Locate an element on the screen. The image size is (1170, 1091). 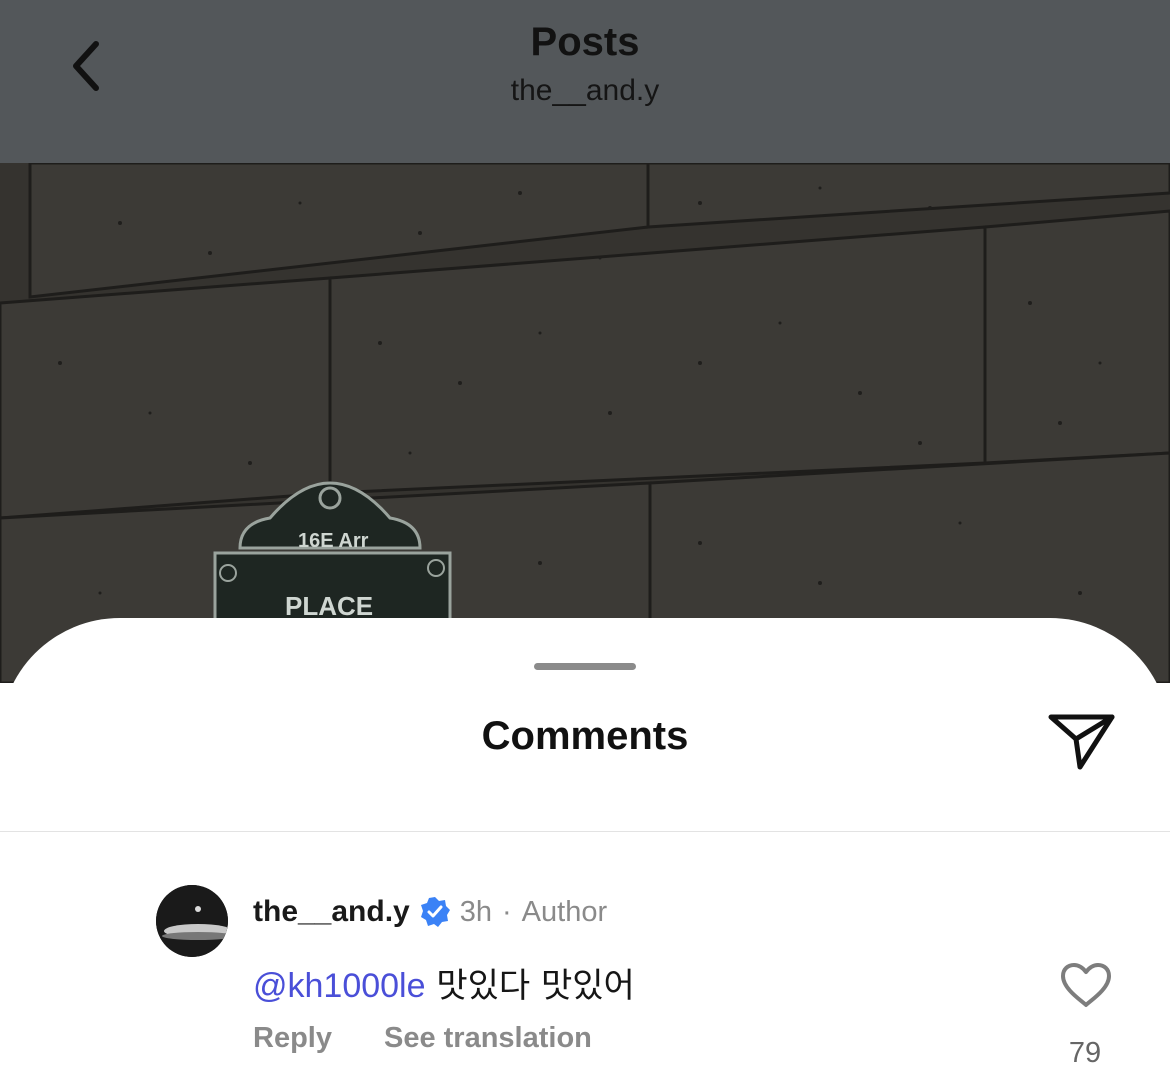
like-count: 79 is located at coordinates (1085, 1053).